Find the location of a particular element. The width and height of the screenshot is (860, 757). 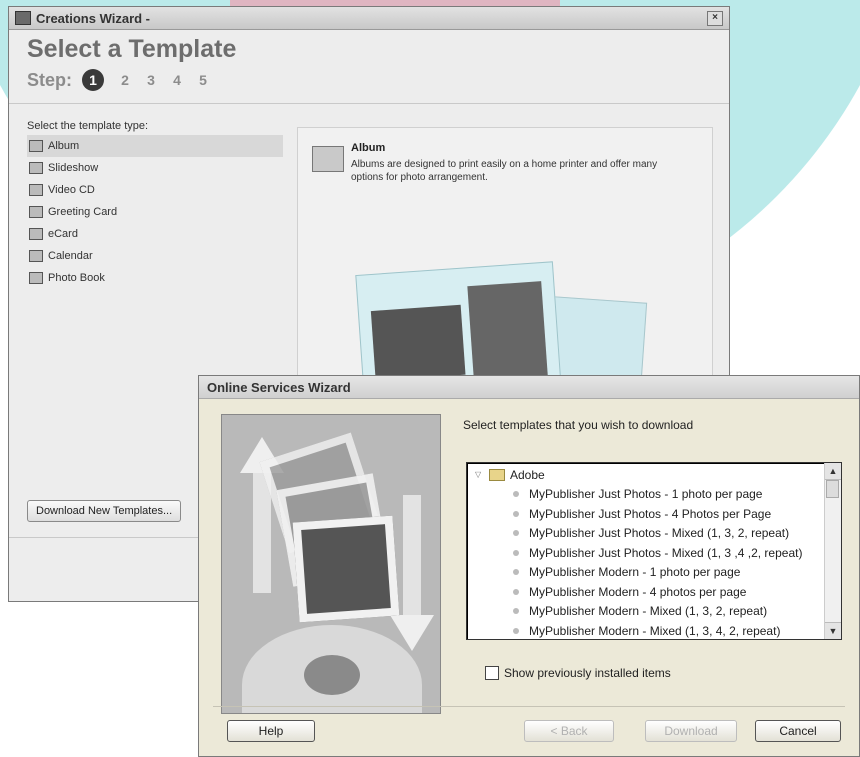

window-title: Creations Wizard - is located at coordinates (93, 18).